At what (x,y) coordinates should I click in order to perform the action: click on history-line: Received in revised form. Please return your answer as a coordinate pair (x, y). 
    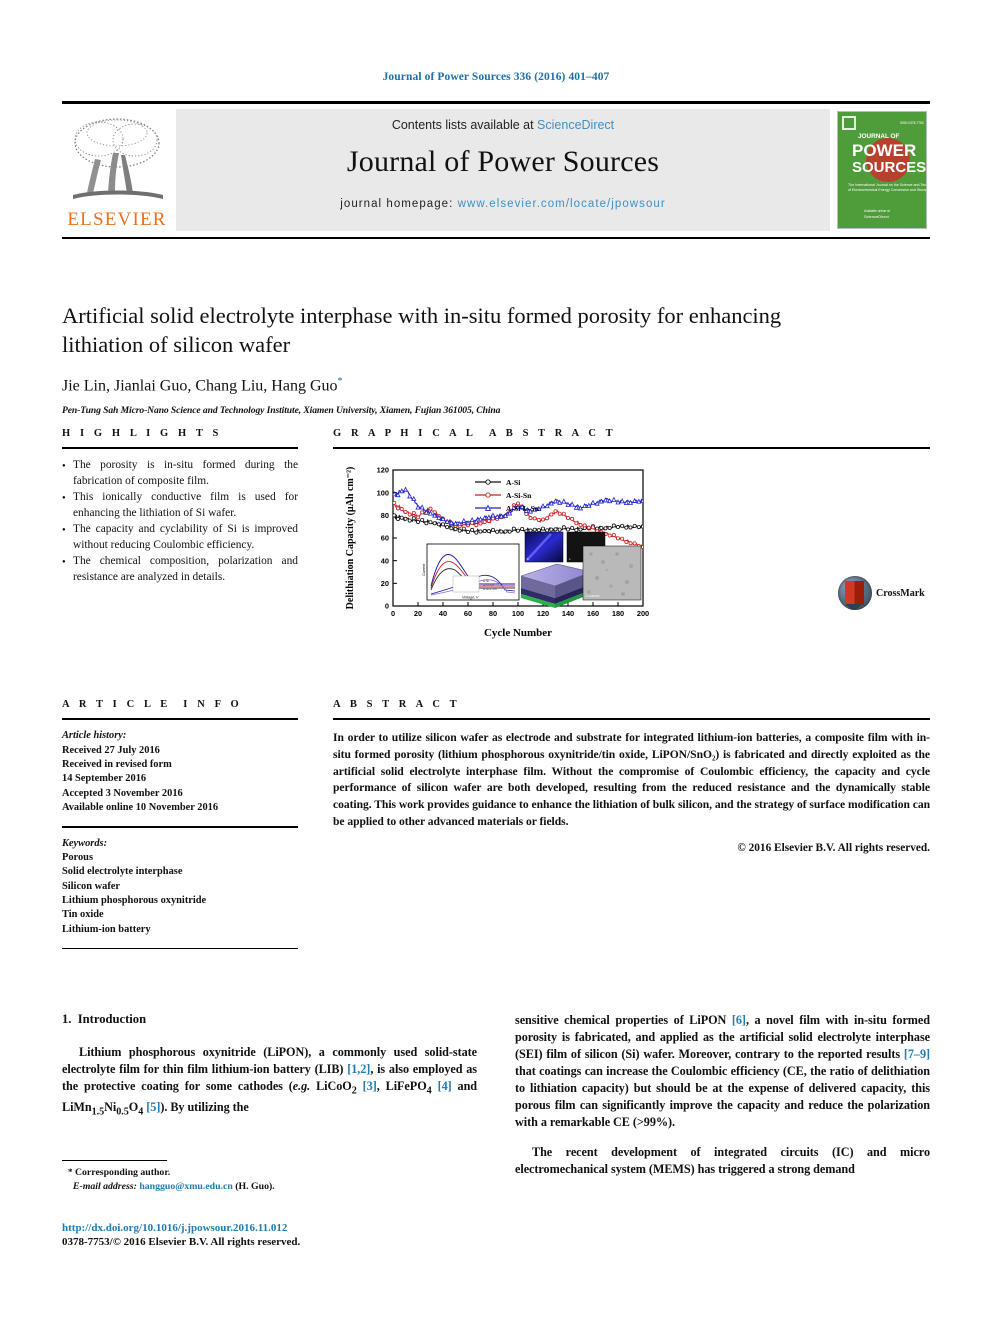
    Looking at the image, I should click on (117, 764).